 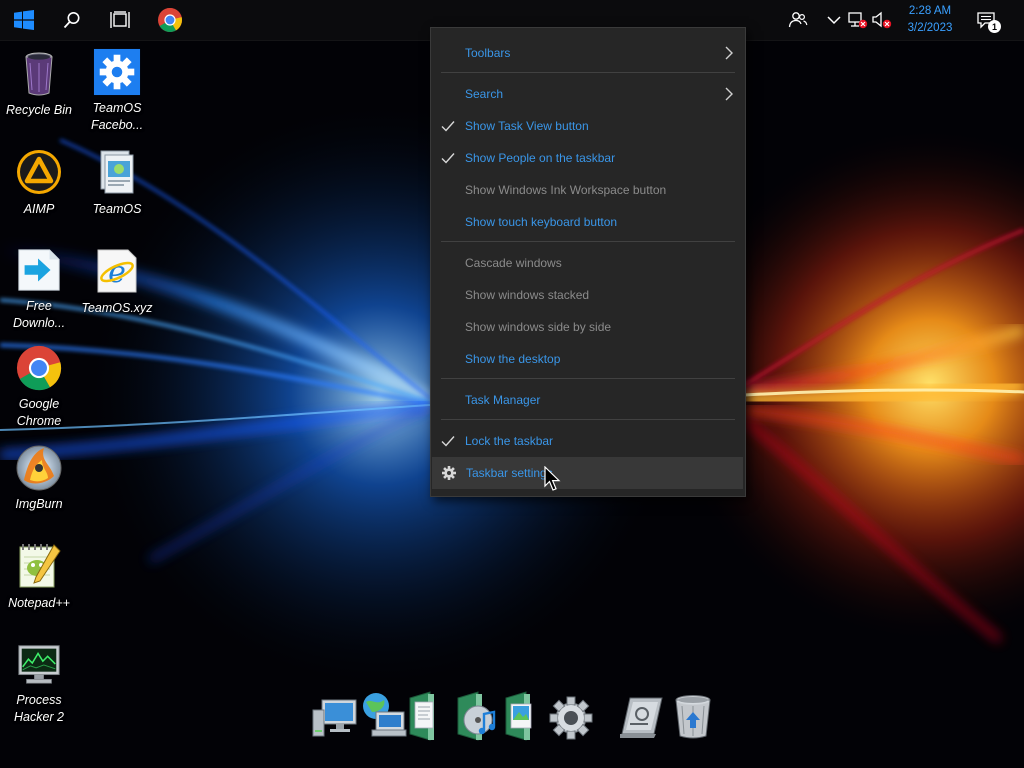 What do you see at coordinates (540, 158) in the screenshot?
I see `menu-item-label: Show People on the taskbar` at bounding box center [540, 158].